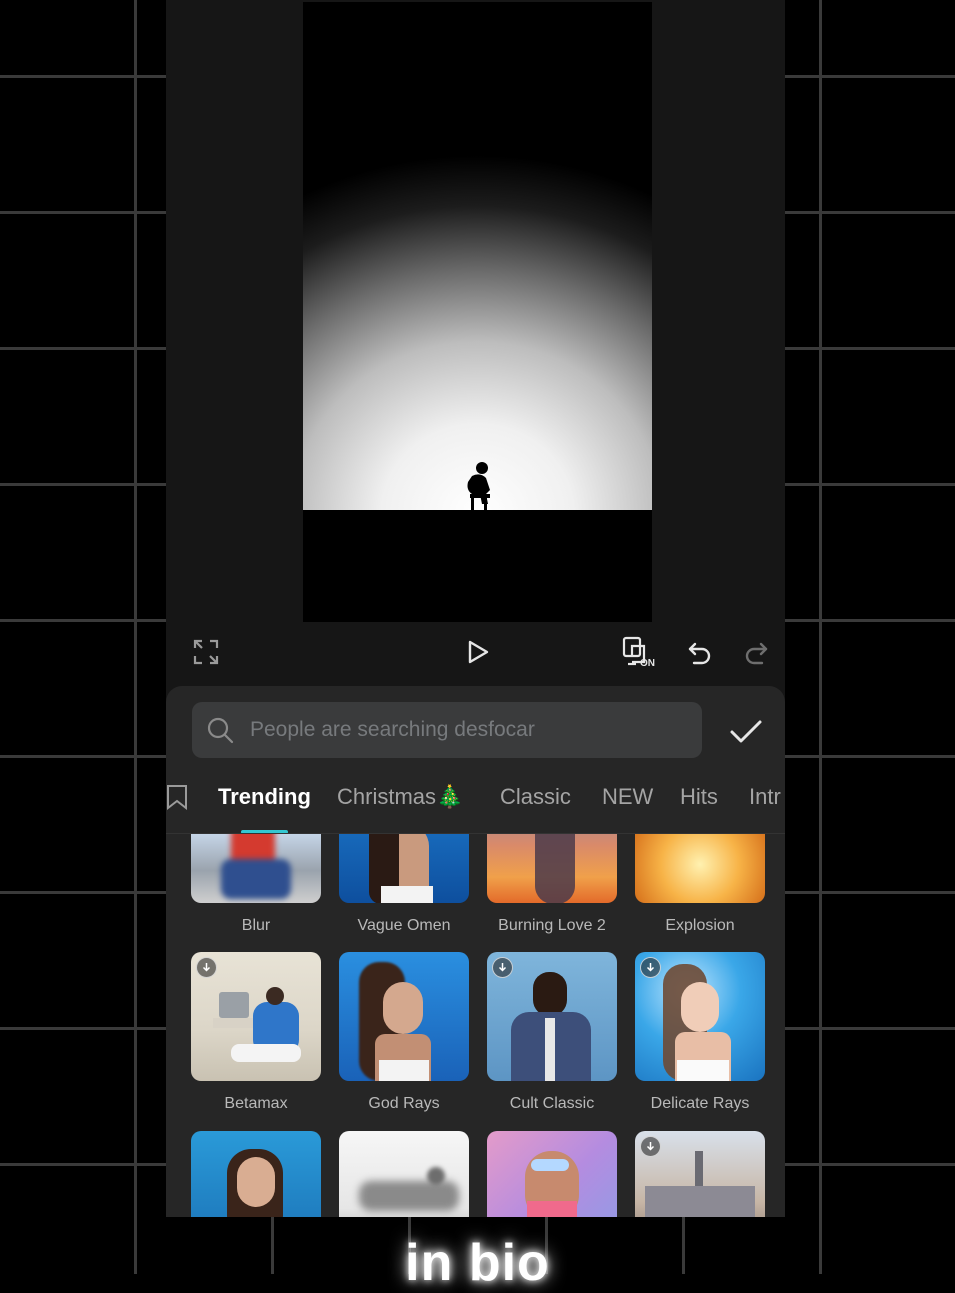 This screenshot has width=955, height=1293. I want to click on tab-new: NEW, so click(627, 797).